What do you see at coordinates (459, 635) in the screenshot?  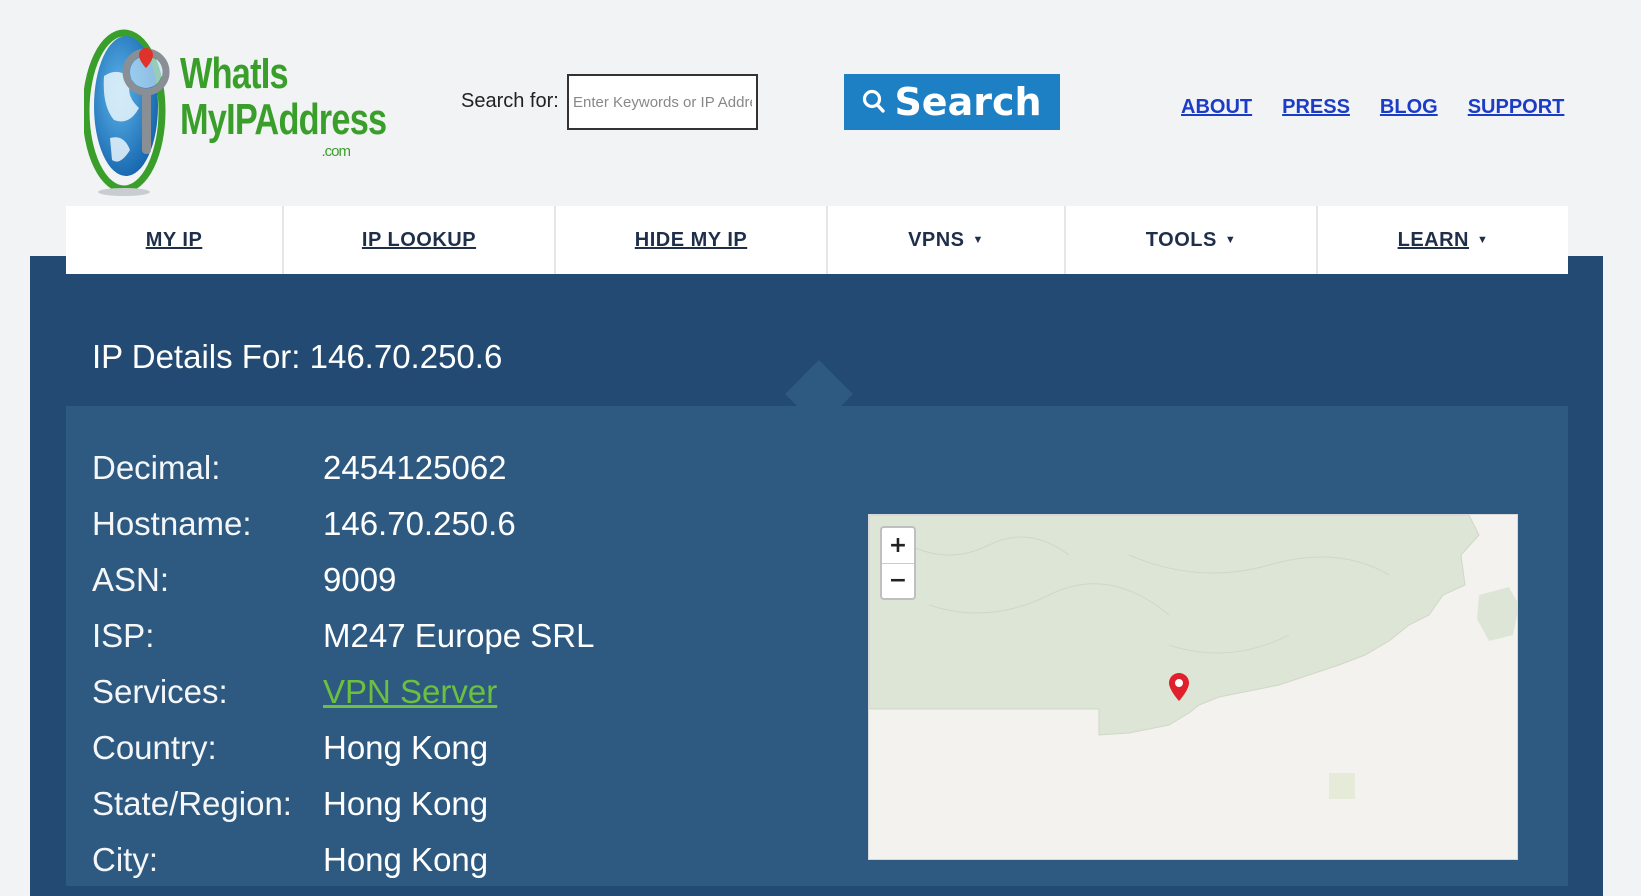 I see `detail-value: M247 Europe SRL` at bounding box center [459, 635].